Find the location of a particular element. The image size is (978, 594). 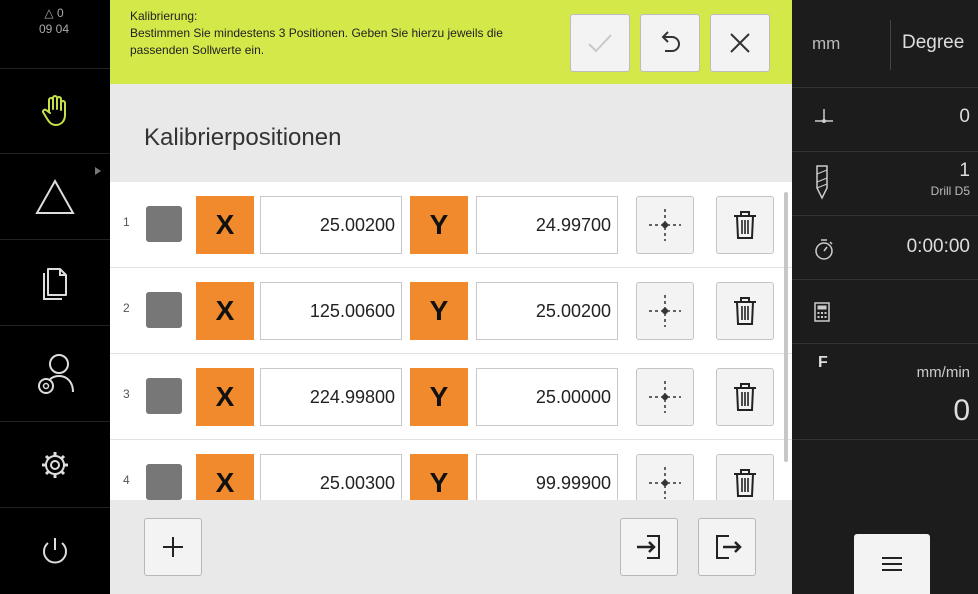

calculator-icon is located at coordinates (822, 312).